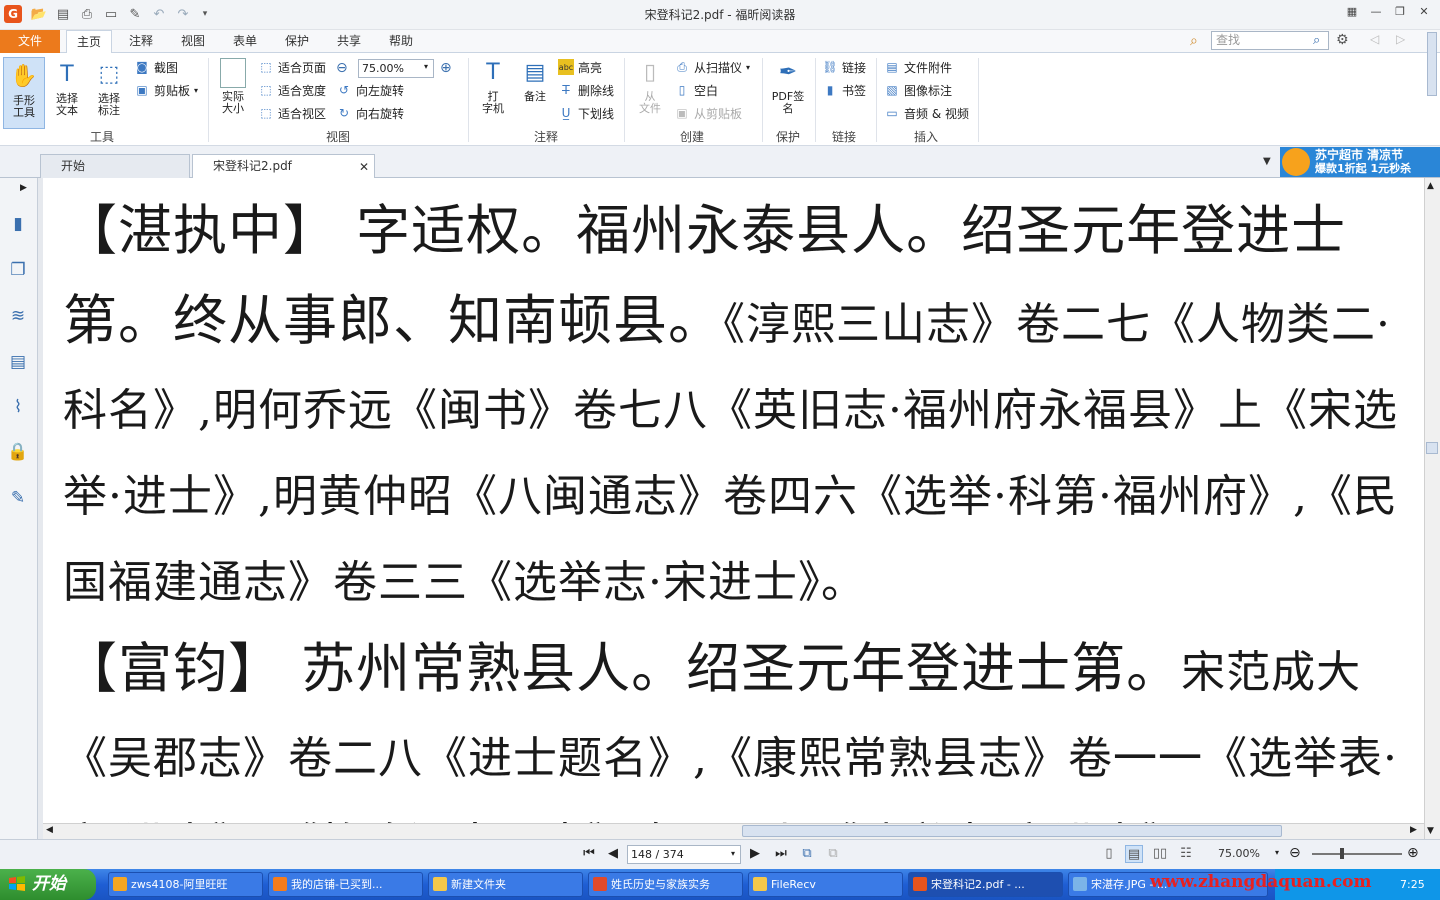 The image size is (1440, 900). I want to click on search-icon: ⌕, so click(1316, 40).